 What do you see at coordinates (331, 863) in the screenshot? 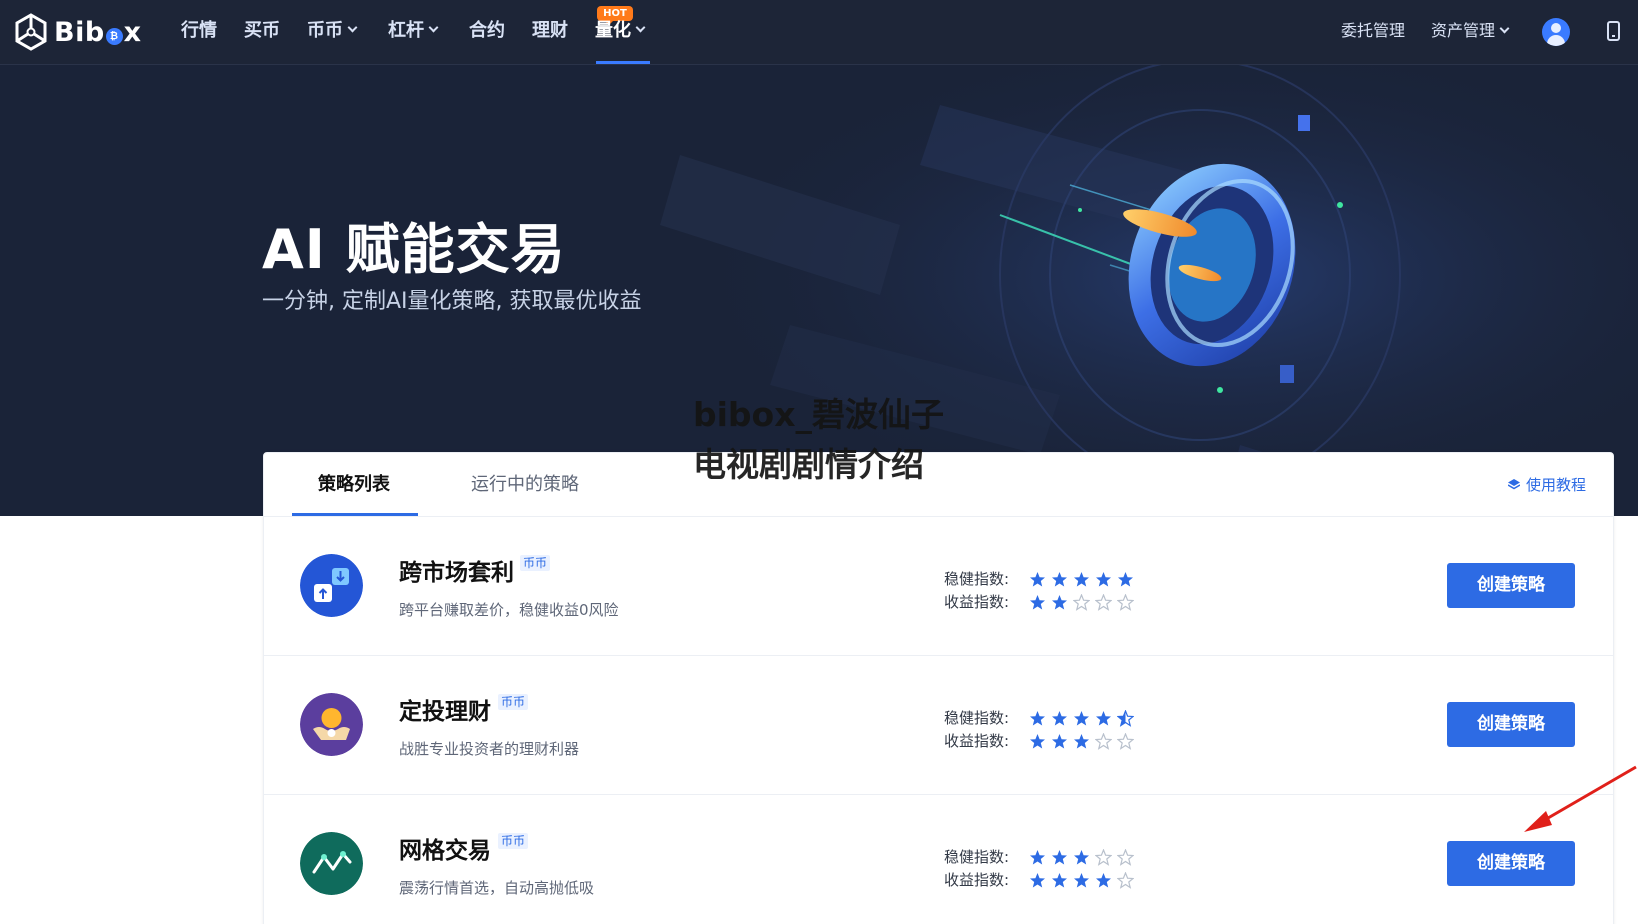
I see `zigzag-line-icon` at bounding box center [331, 863].